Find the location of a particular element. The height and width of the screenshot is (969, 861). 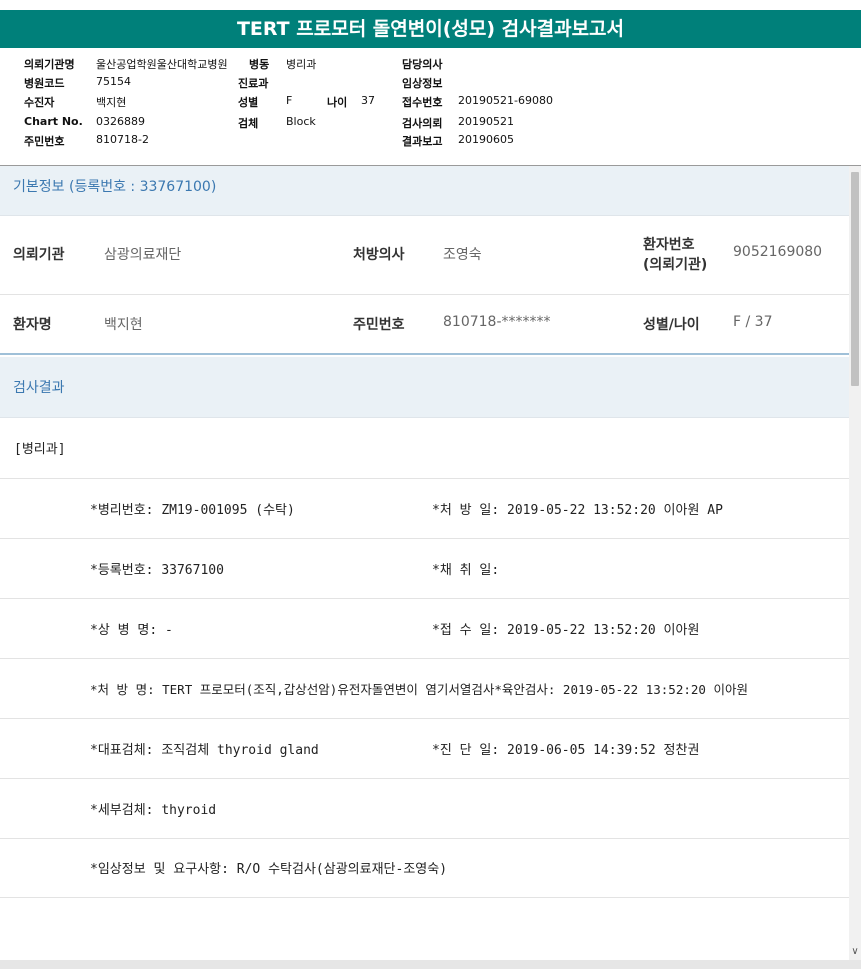

result-left: *상 병 명: - is located at coordinates (131, 630).